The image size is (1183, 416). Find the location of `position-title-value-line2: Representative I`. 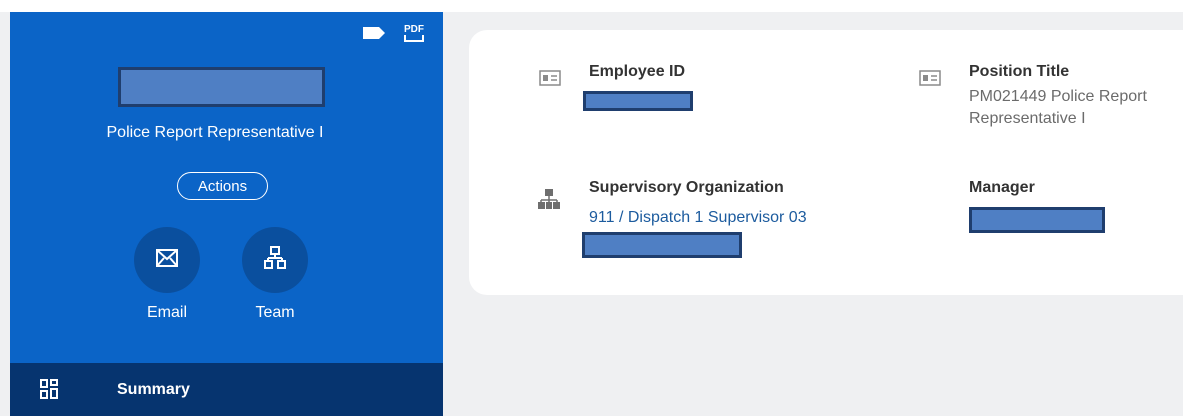

position-title-value-line2: Representative I is located at coordinates (1027, 118).